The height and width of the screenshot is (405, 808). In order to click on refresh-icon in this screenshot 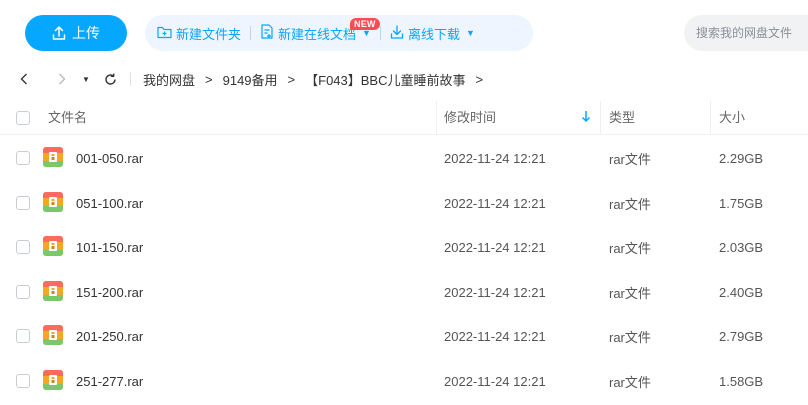, I will do `click(110, 79)`.